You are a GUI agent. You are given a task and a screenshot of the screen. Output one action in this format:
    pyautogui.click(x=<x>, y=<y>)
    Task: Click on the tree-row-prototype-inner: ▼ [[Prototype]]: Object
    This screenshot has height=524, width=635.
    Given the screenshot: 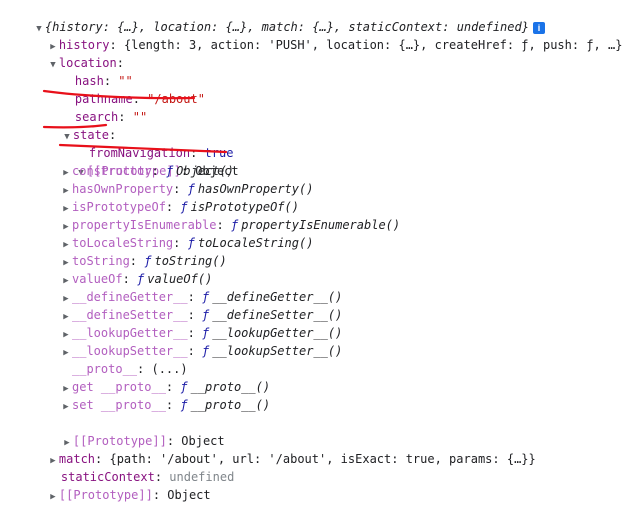 What is the action you would take?
    pyautogui.click(x=142, y=161)
    